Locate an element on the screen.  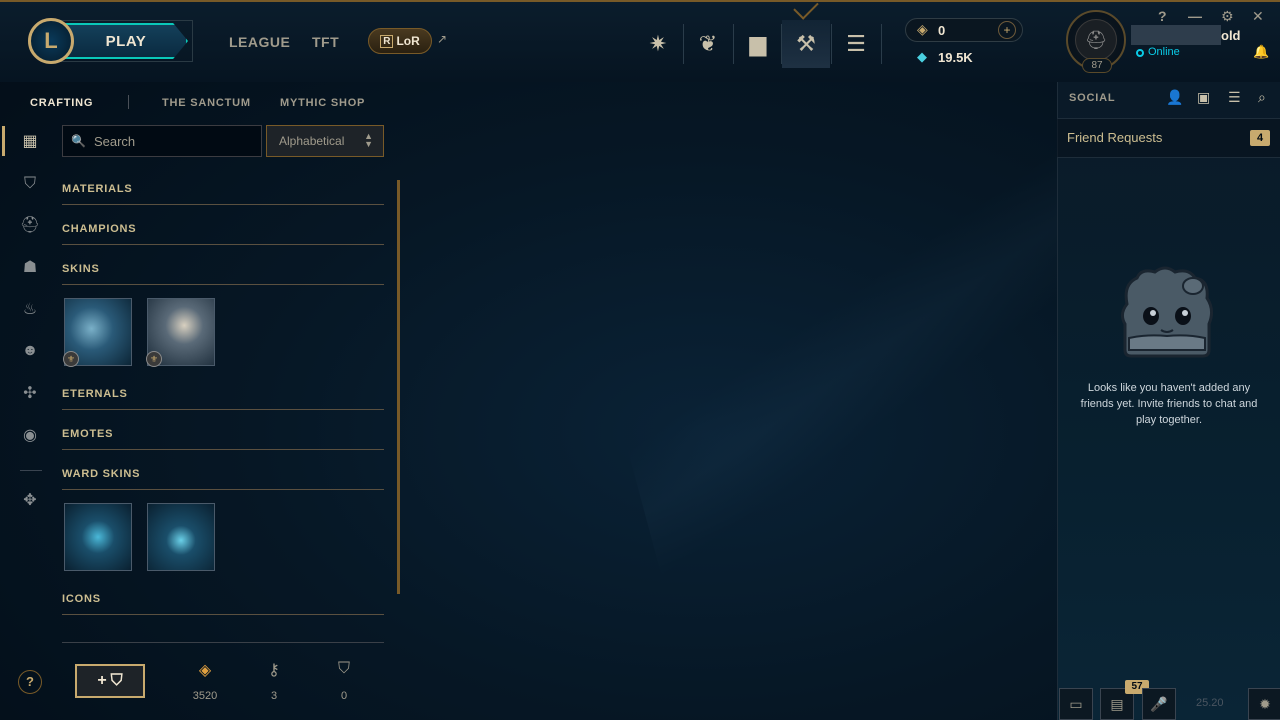
poro-mascot-icon is located at coordinates (1167, 312).